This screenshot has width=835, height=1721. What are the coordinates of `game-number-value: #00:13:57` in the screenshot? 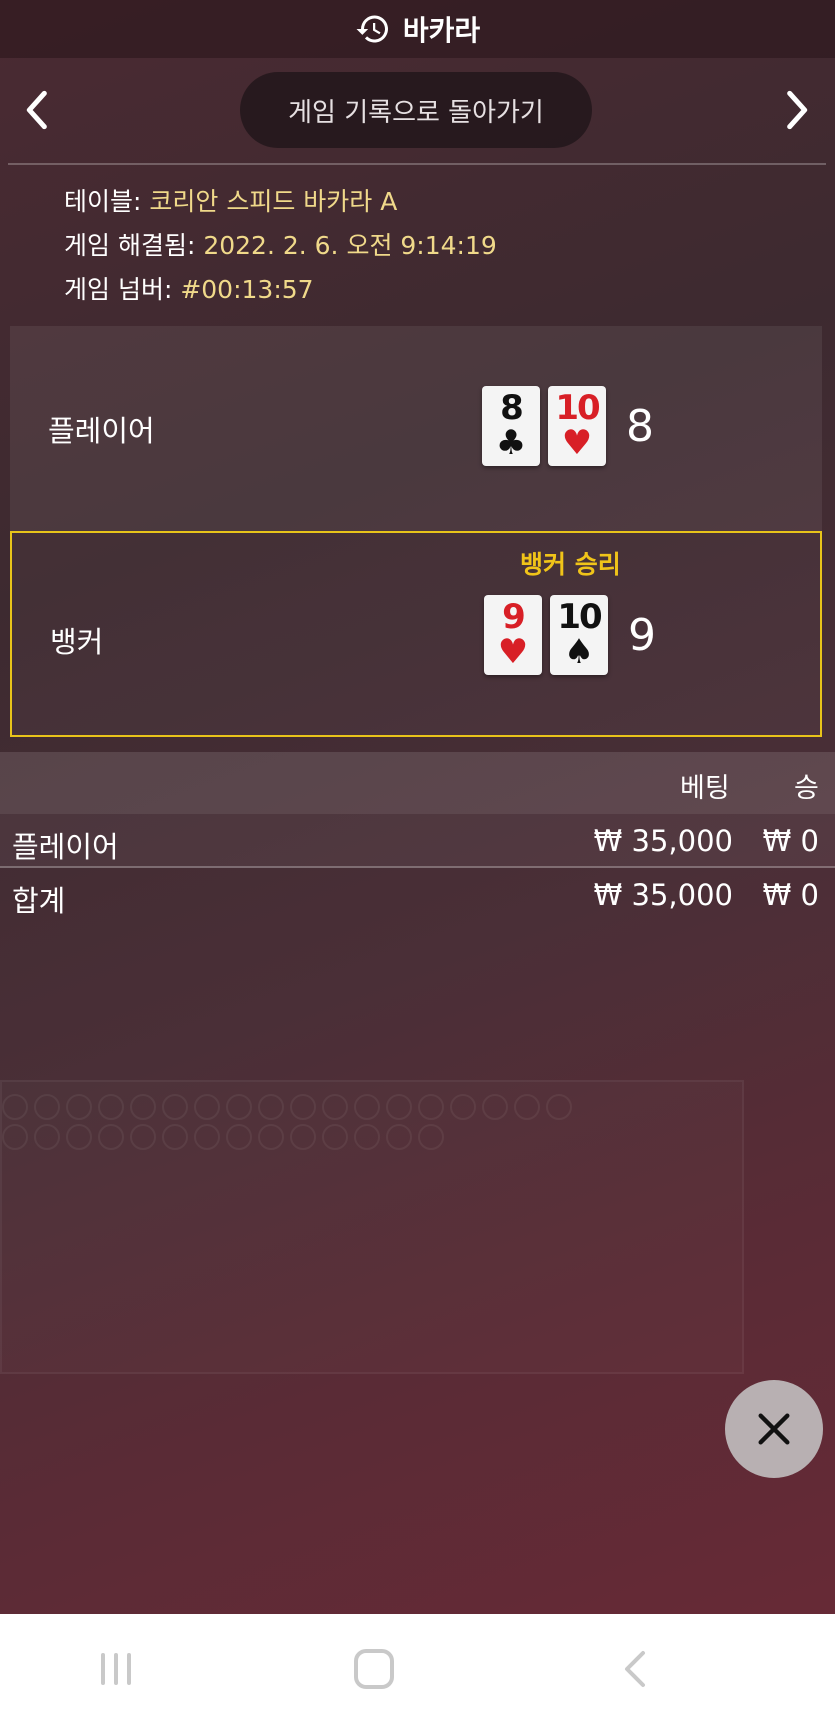 It's located at (247, 289).